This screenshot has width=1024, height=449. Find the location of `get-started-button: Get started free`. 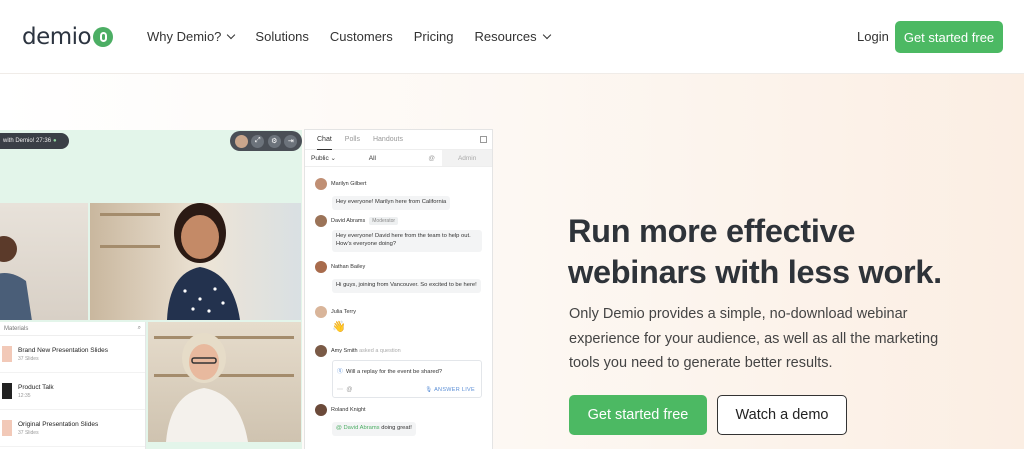

get-started-button: Get started free is located at coordinates (638, 415).